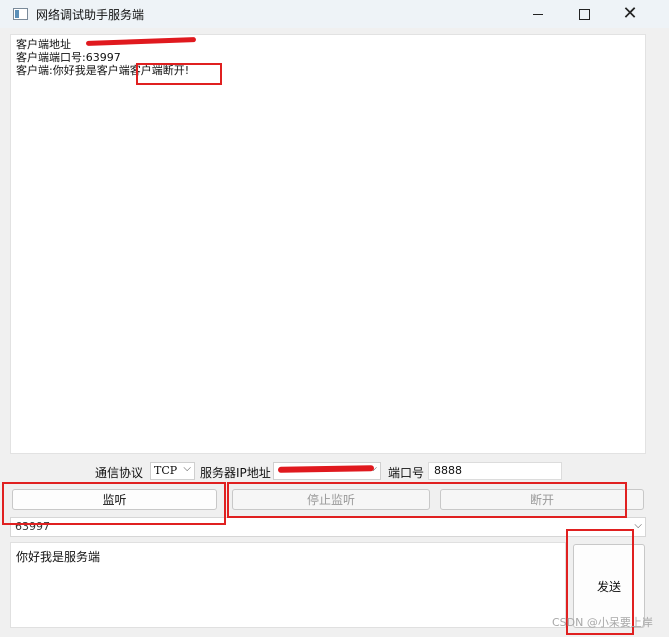 The image size is (669, 637). Describe the element at coordinates (602, 622) in the screenshot. I see `watermark: CSDN @小呆要上岸` at that location.